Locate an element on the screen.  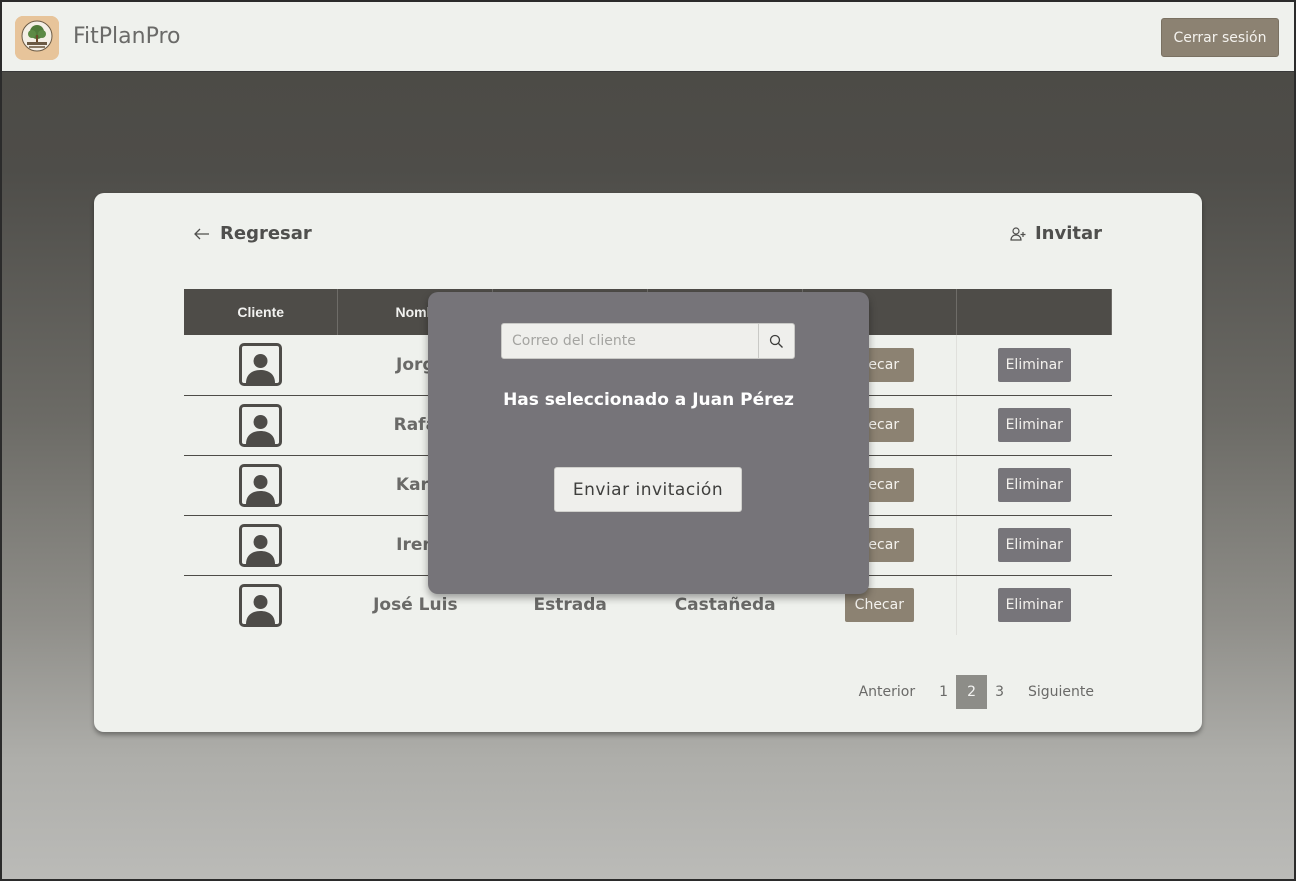
pagination-page-1: 1 is located at coordinates (943, 692).